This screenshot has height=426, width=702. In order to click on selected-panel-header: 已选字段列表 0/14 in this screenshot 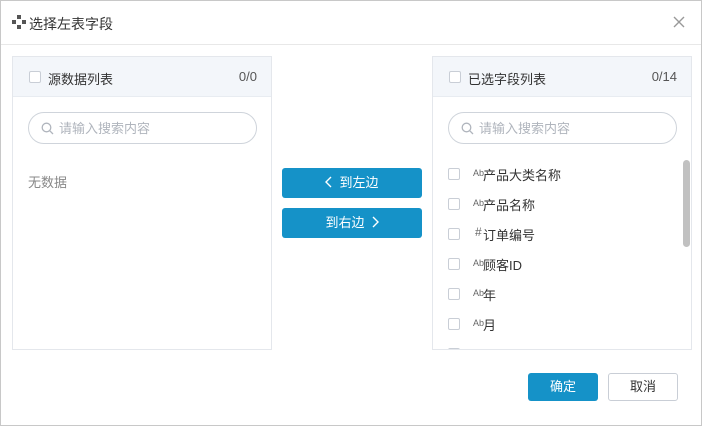, I will do `click(562, 77)`.